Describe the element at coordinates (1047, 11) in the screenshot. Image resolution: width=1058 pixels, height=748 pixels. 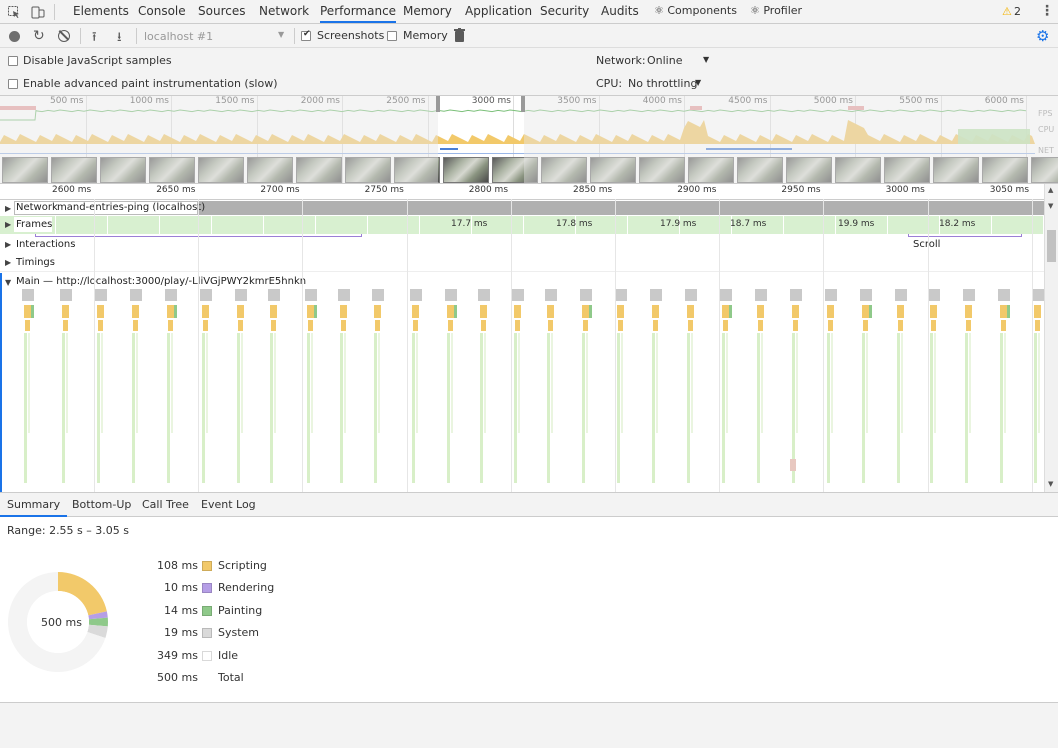
I see `more-menu-icon: ⋮` at that location.